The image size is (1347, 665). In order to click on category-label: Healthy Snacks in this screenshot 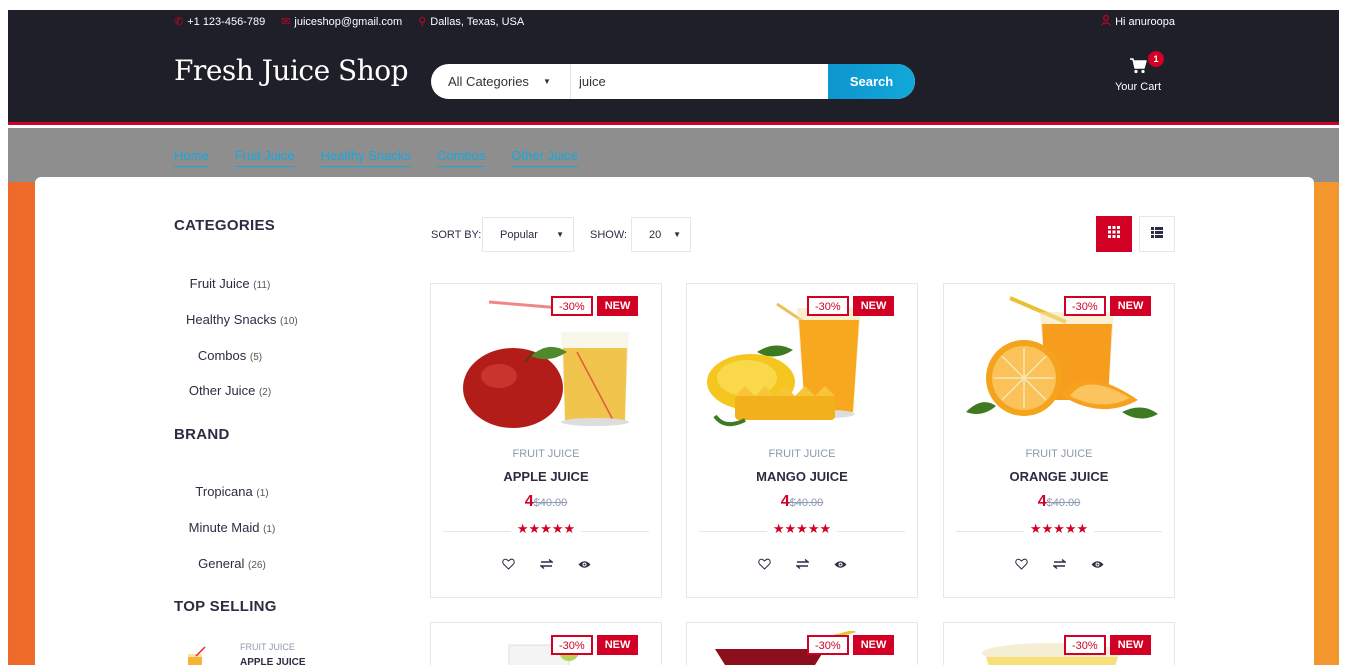, I will do `click(231, 319)`.